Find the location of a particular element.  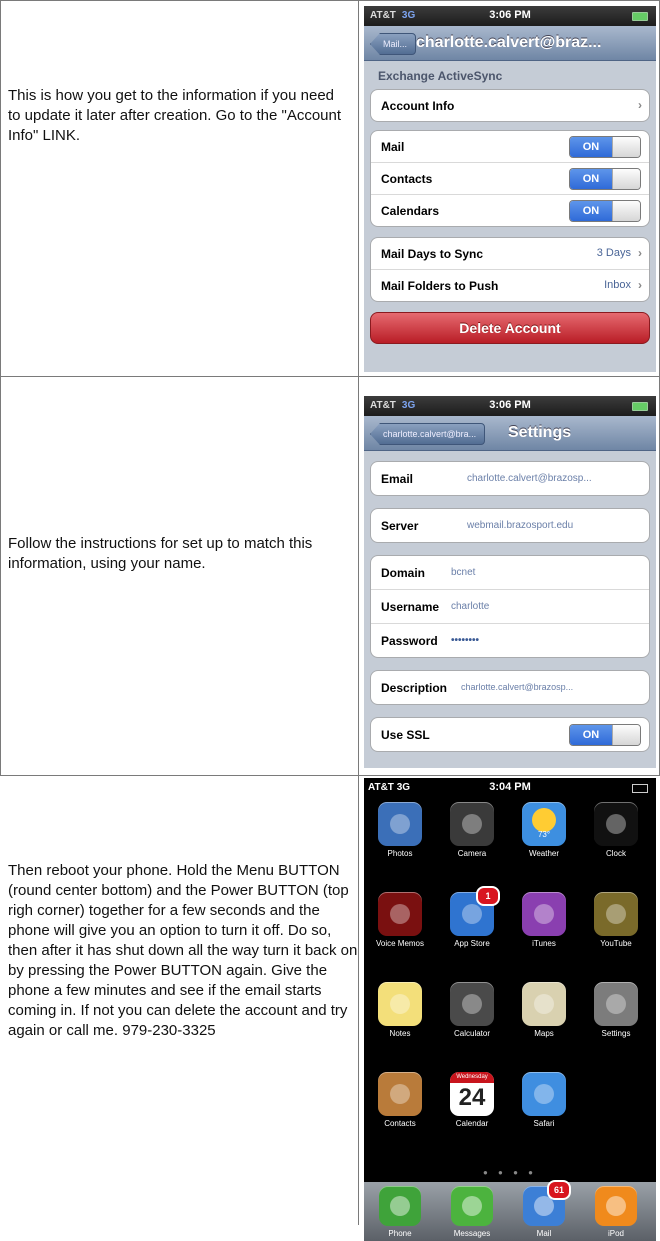

notification-badge: 1 is located at coordinates (488, 896).